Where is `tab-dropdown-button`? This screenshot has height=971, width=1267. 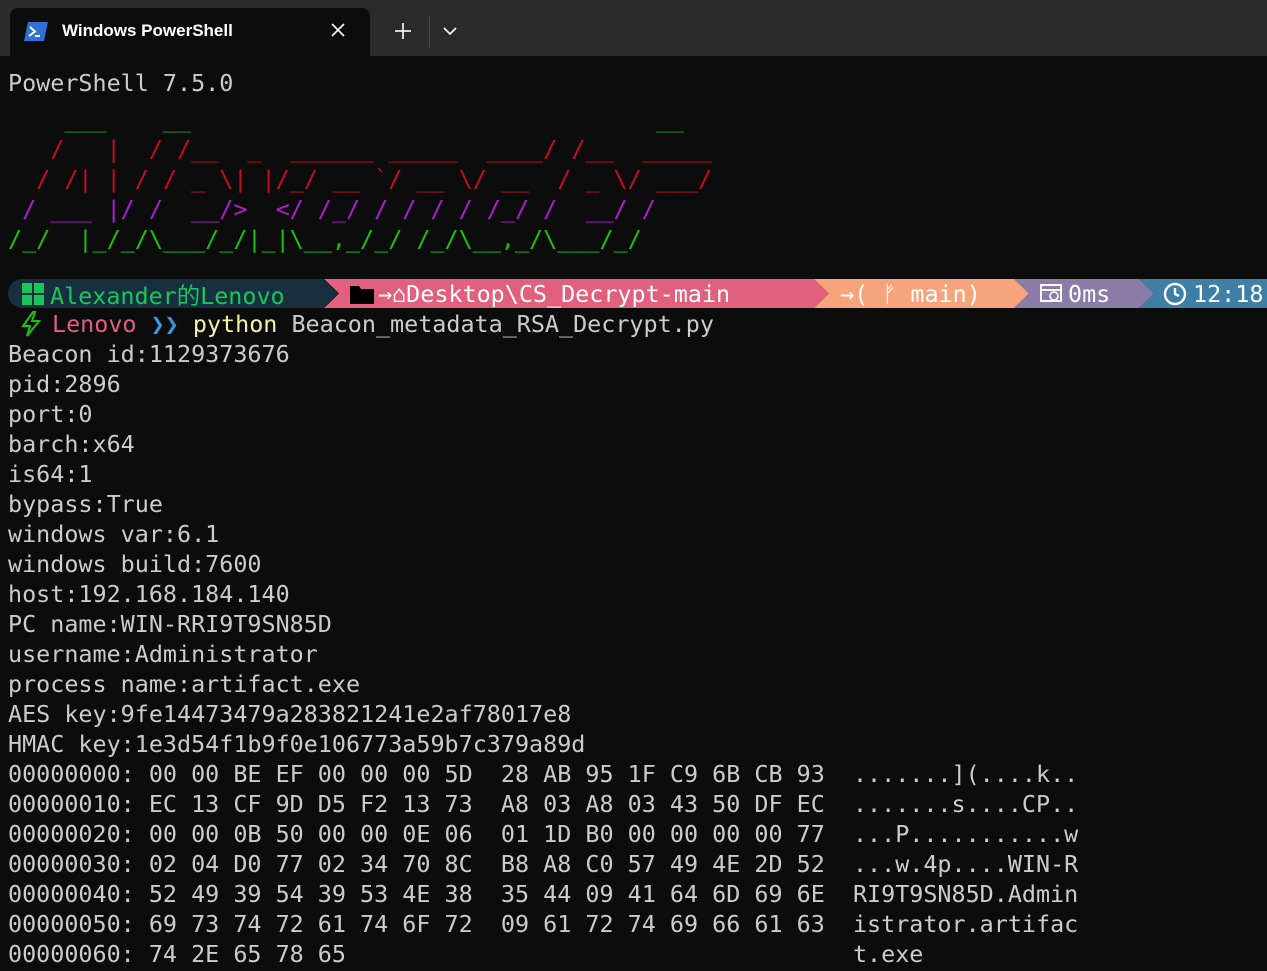 tab-dropdown-button is located at coordinates (450, 31).